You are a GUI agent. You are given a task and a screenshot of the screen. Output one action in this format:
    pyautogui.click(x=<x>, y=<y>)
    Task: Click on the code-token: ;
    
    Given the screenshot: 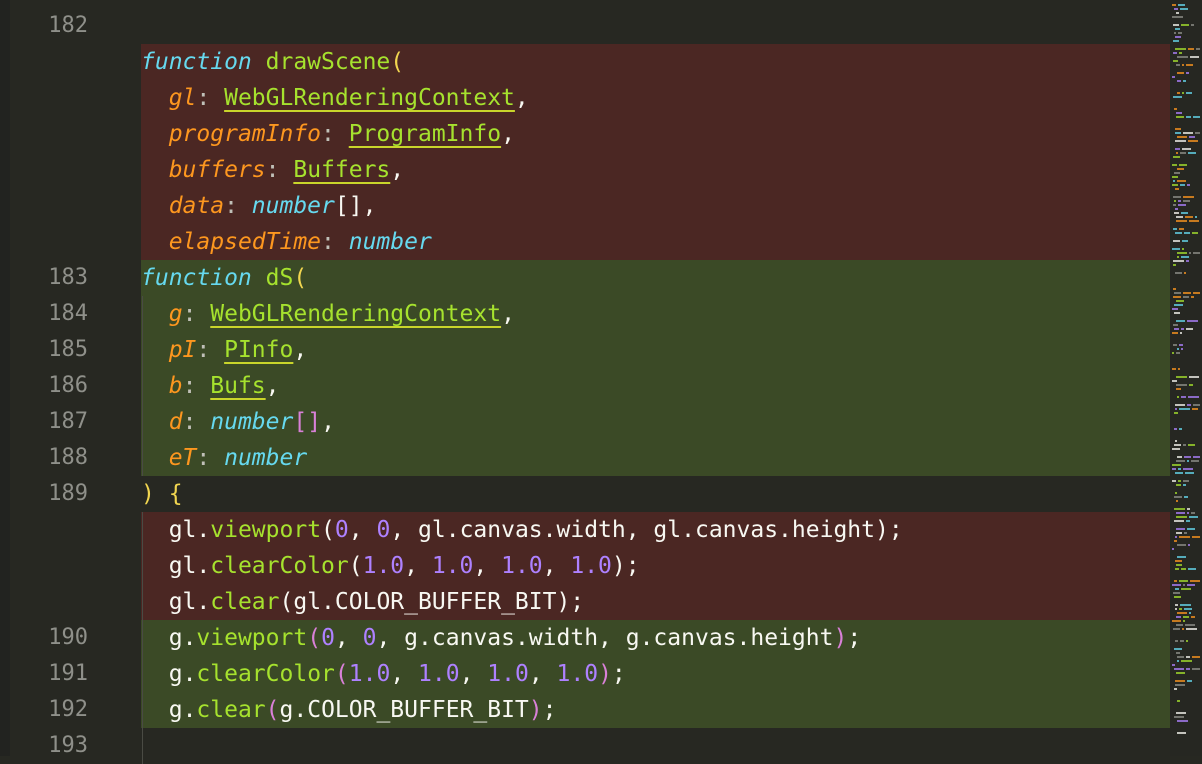 What is the action you would take?
    pyautogui.click(x=618, y=674)
    